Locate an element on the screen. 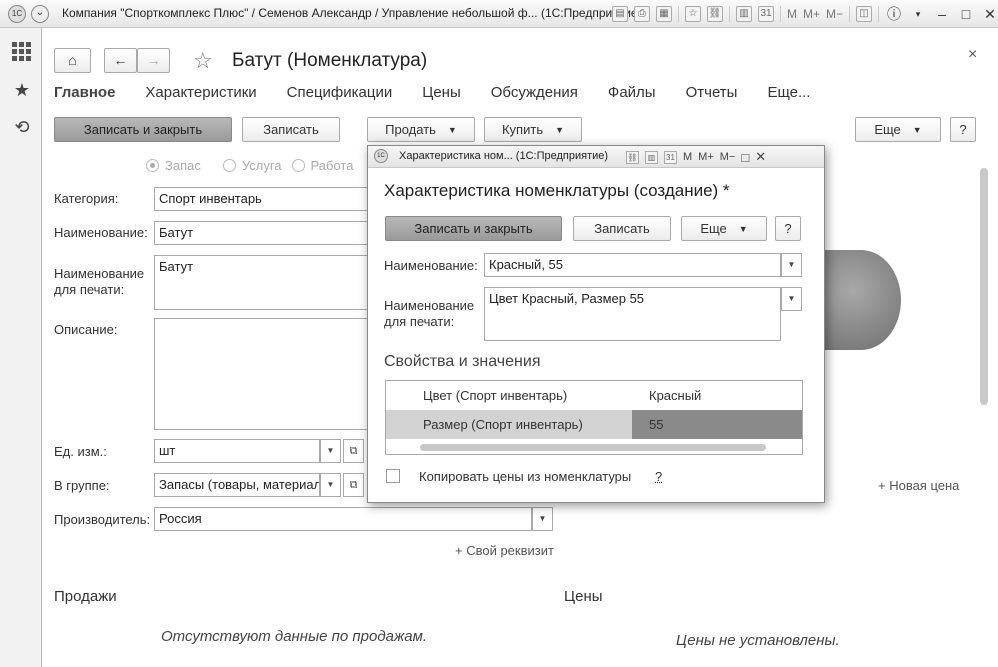 The image size is (998, 667). close-dialog-button: ✕ is located at coordinates (760, 157).